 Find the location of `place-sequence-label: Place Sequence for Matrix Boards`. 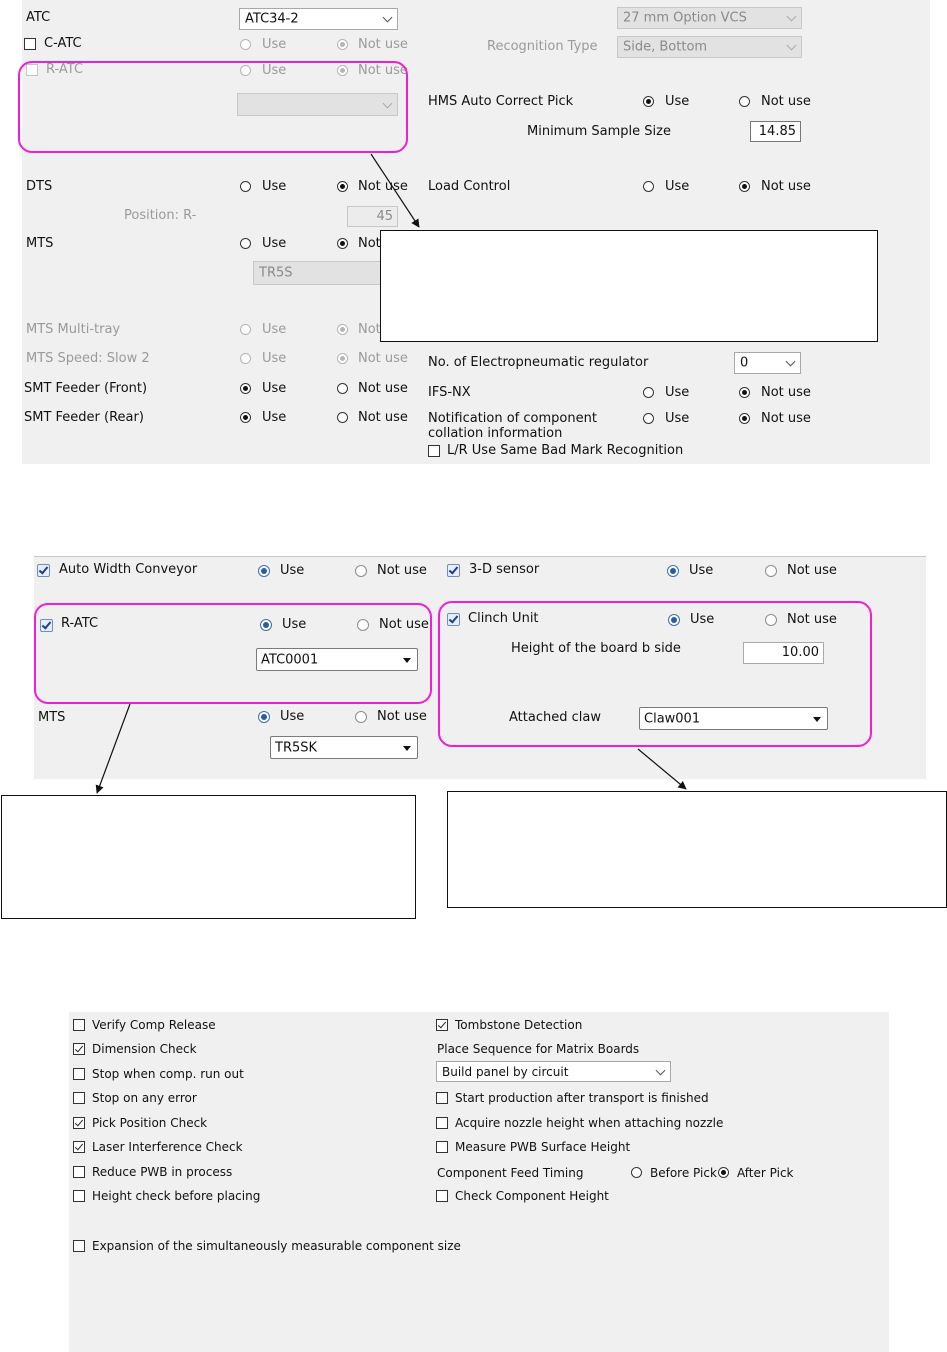

place-sequence-label: Place Sequence for Matrix Boards is located at coordinates (538, 1049).